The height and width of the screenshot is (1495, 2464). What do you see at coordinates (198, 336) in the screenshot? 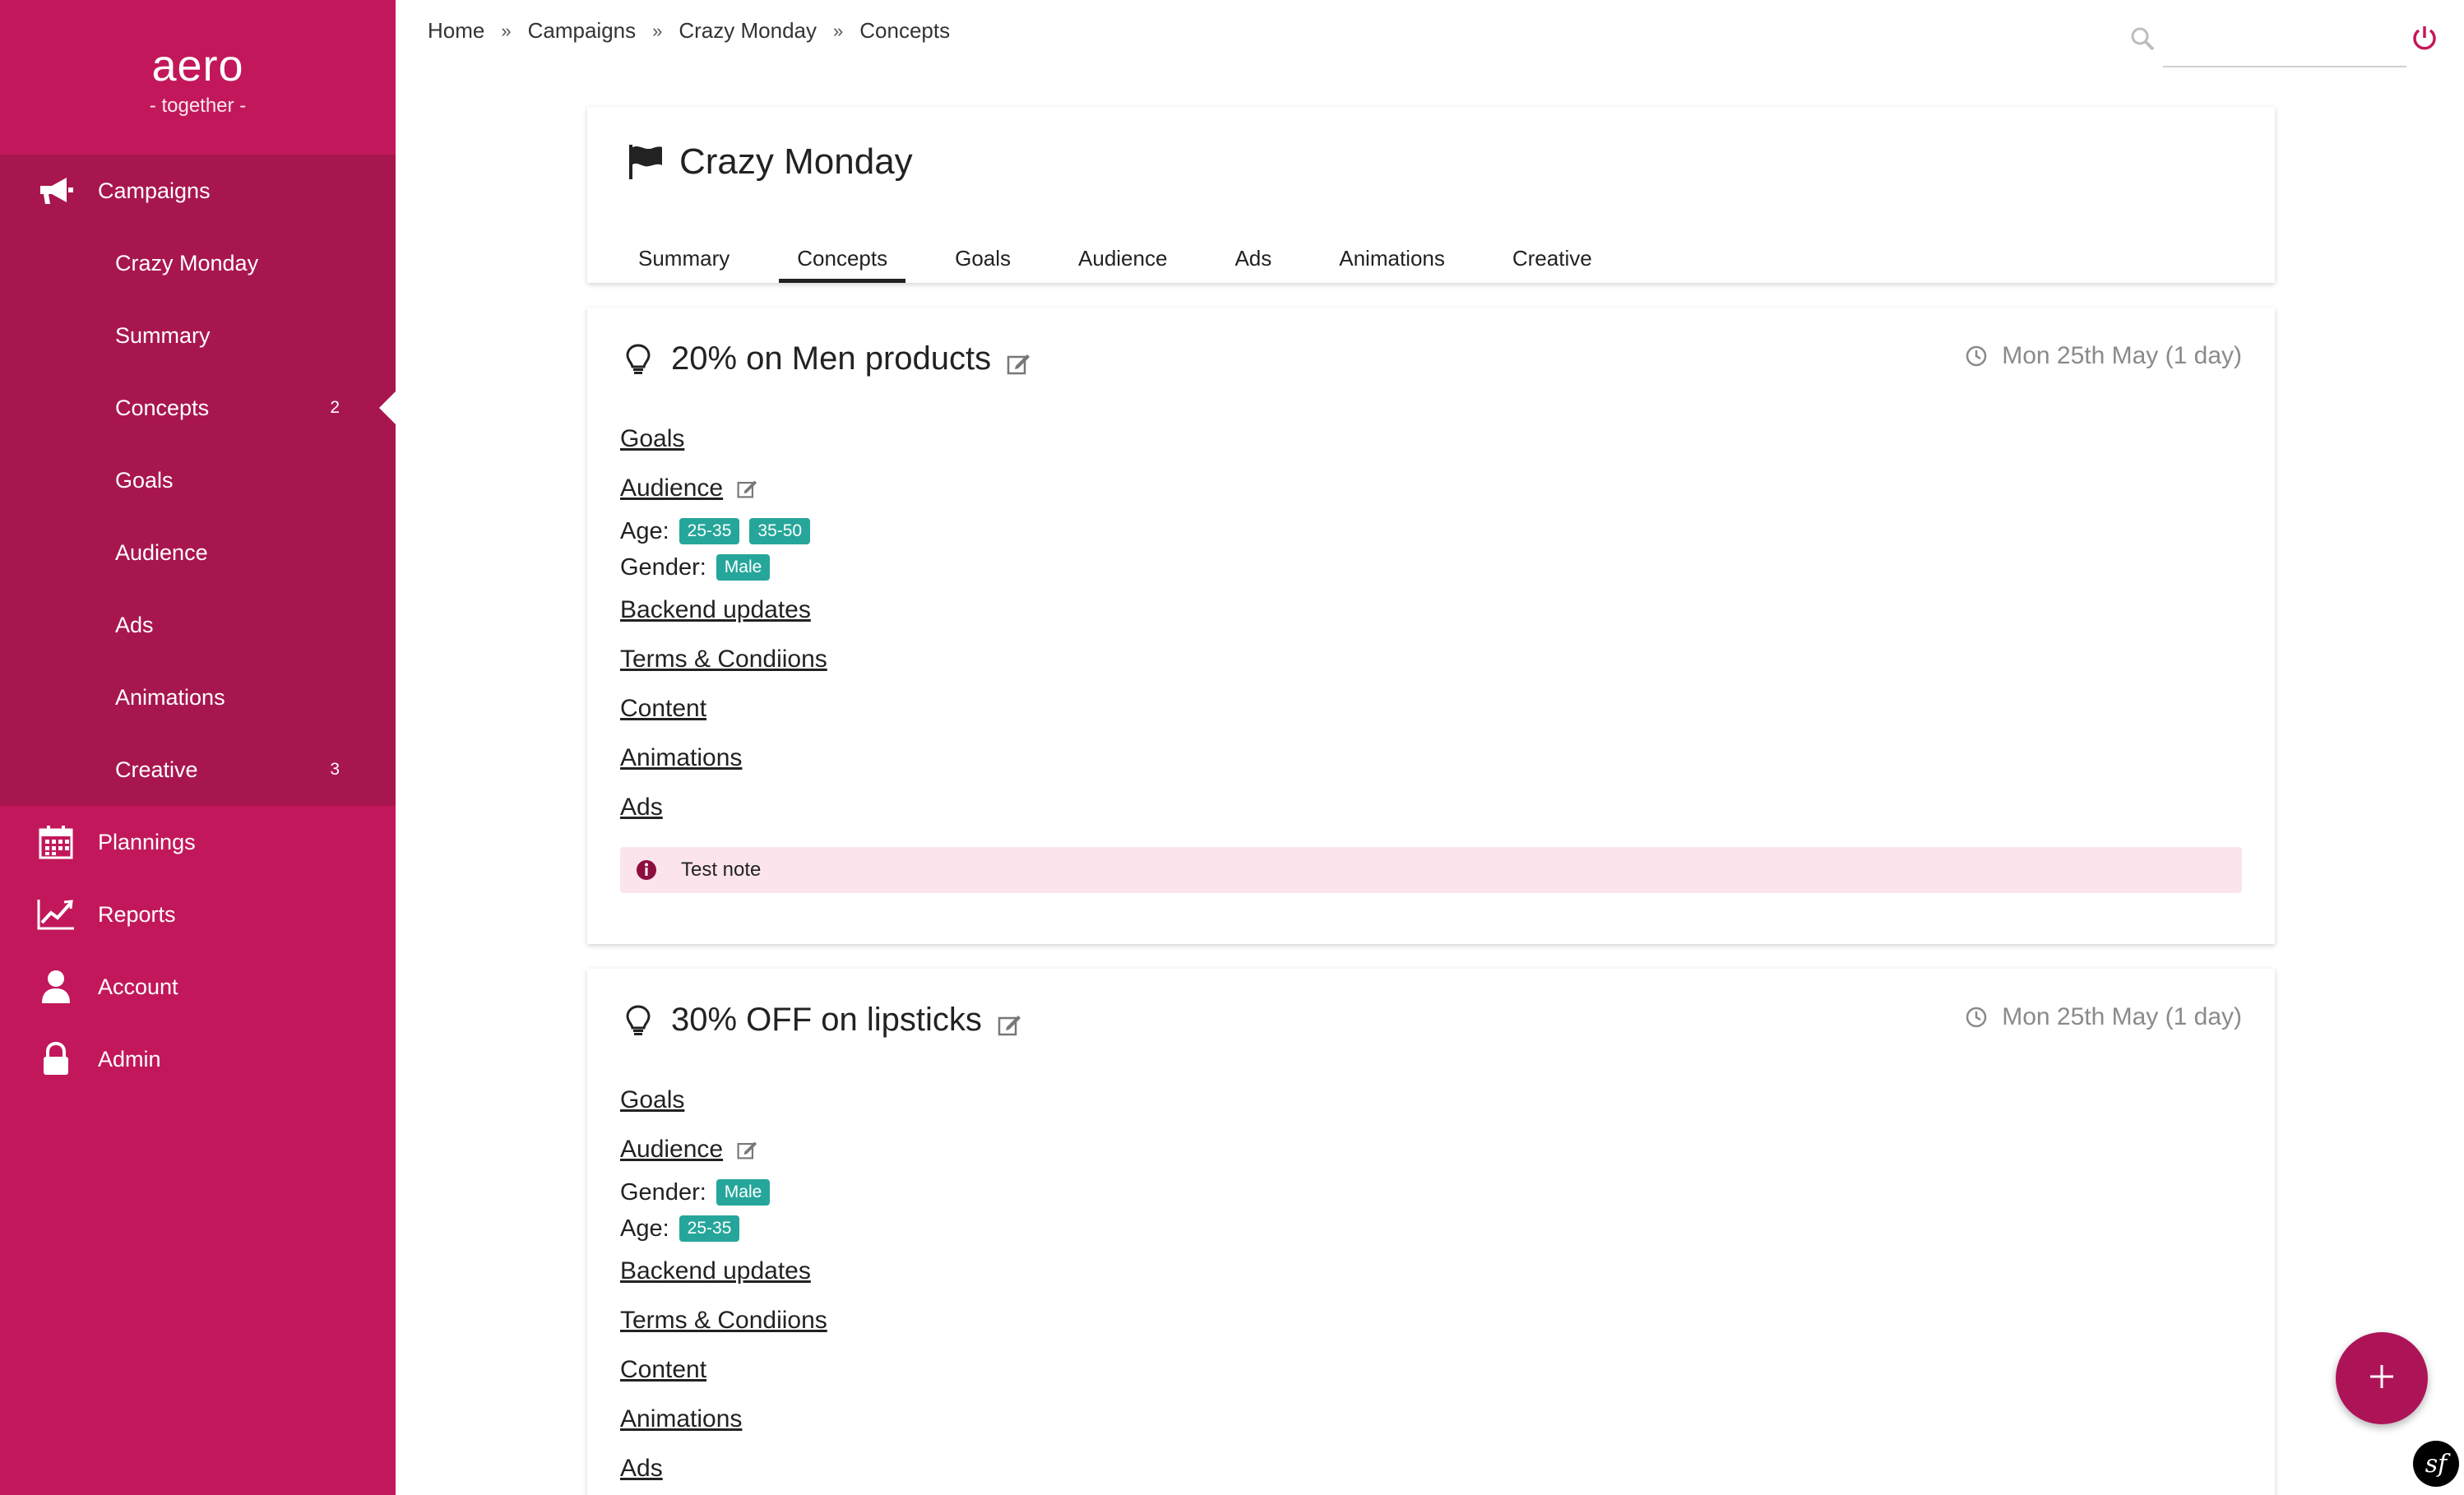
I see `sidebar-subitem-summary: Summary` at bounding box center [198, 336].